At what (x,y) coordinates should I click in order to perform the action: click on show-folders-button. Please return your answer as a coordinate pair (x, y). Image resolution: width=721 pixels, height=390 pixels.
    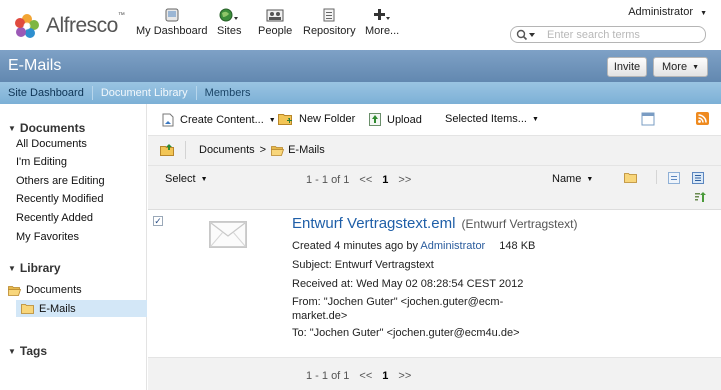
    Looking at the image, I should click on (630, 177).